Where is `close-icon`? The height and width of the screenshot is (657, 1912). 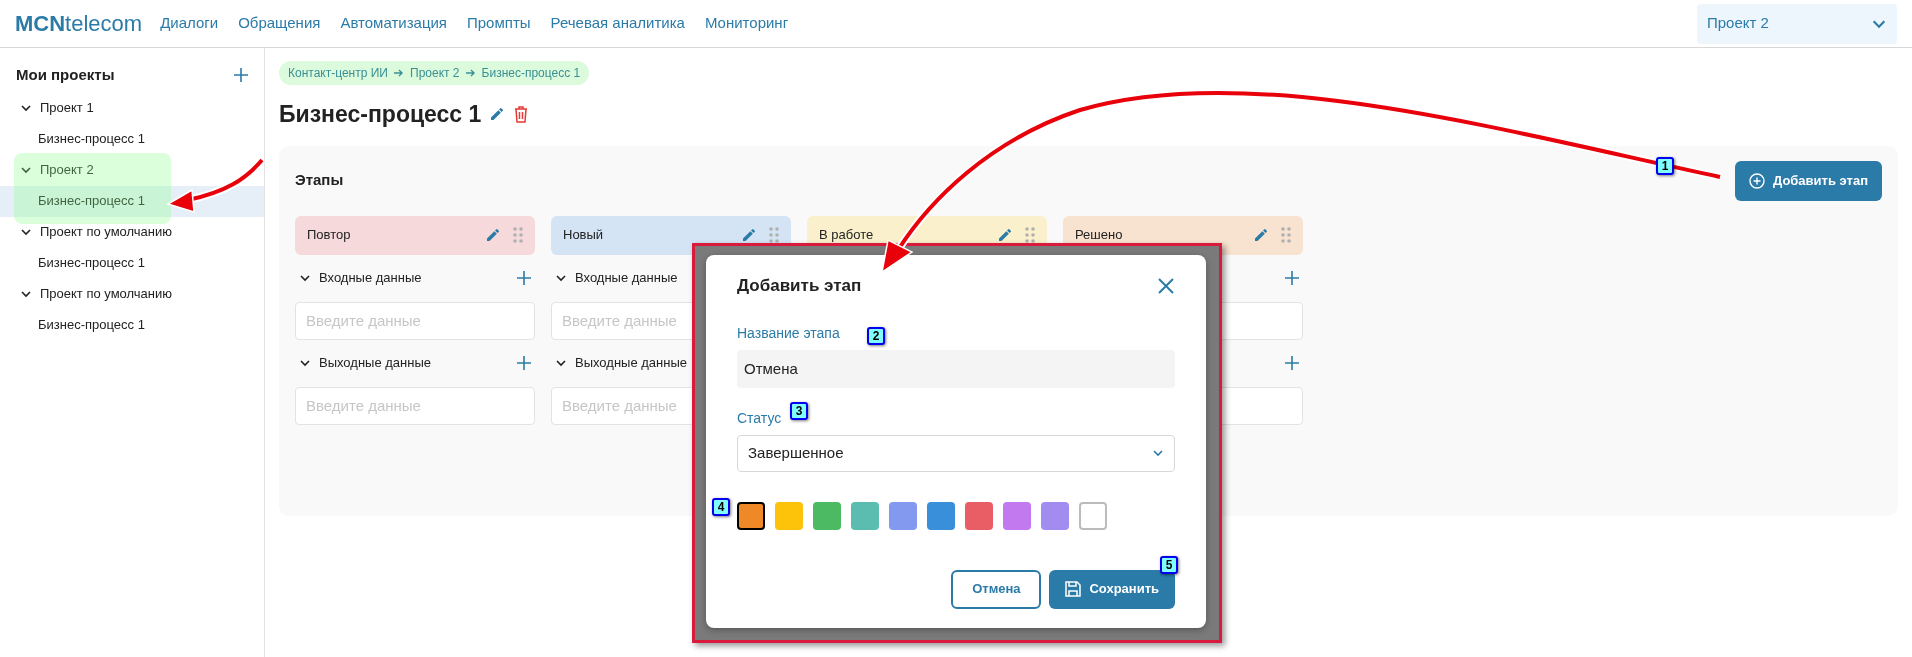 close-icon is located at coordinates (1166, 285).